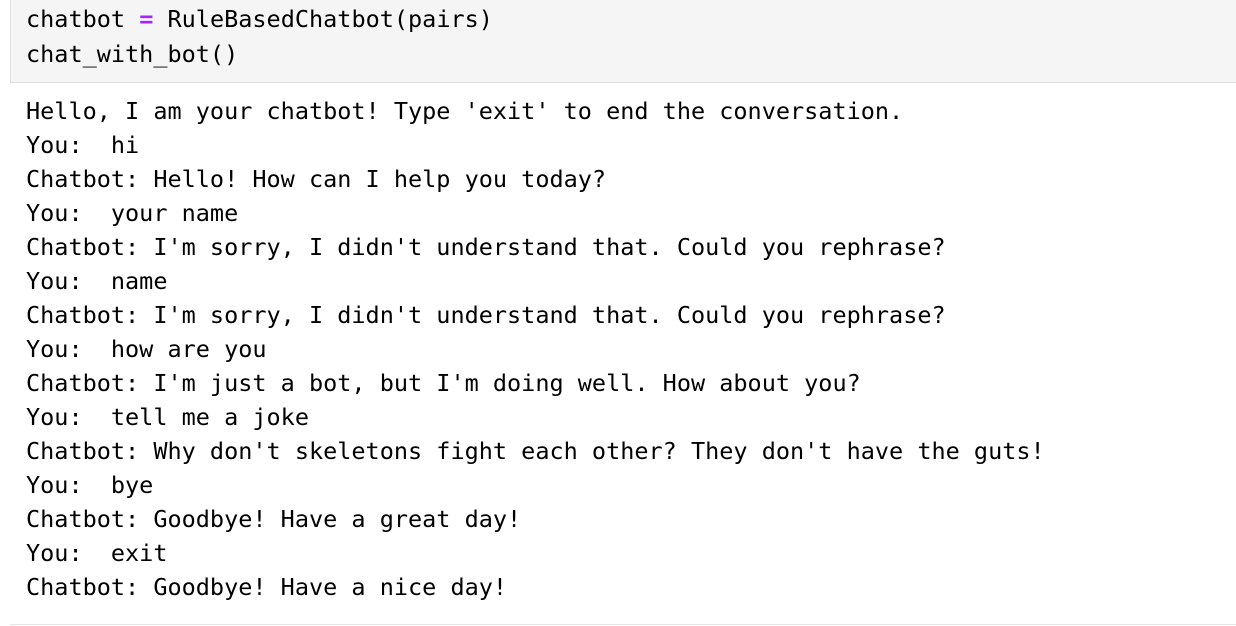 This screenshot has height=626, width=1236. What do you see at coordinates (97, 553) in the screenshot?
I see `output-line-user: You: exit` at bounding box center [97, 553].